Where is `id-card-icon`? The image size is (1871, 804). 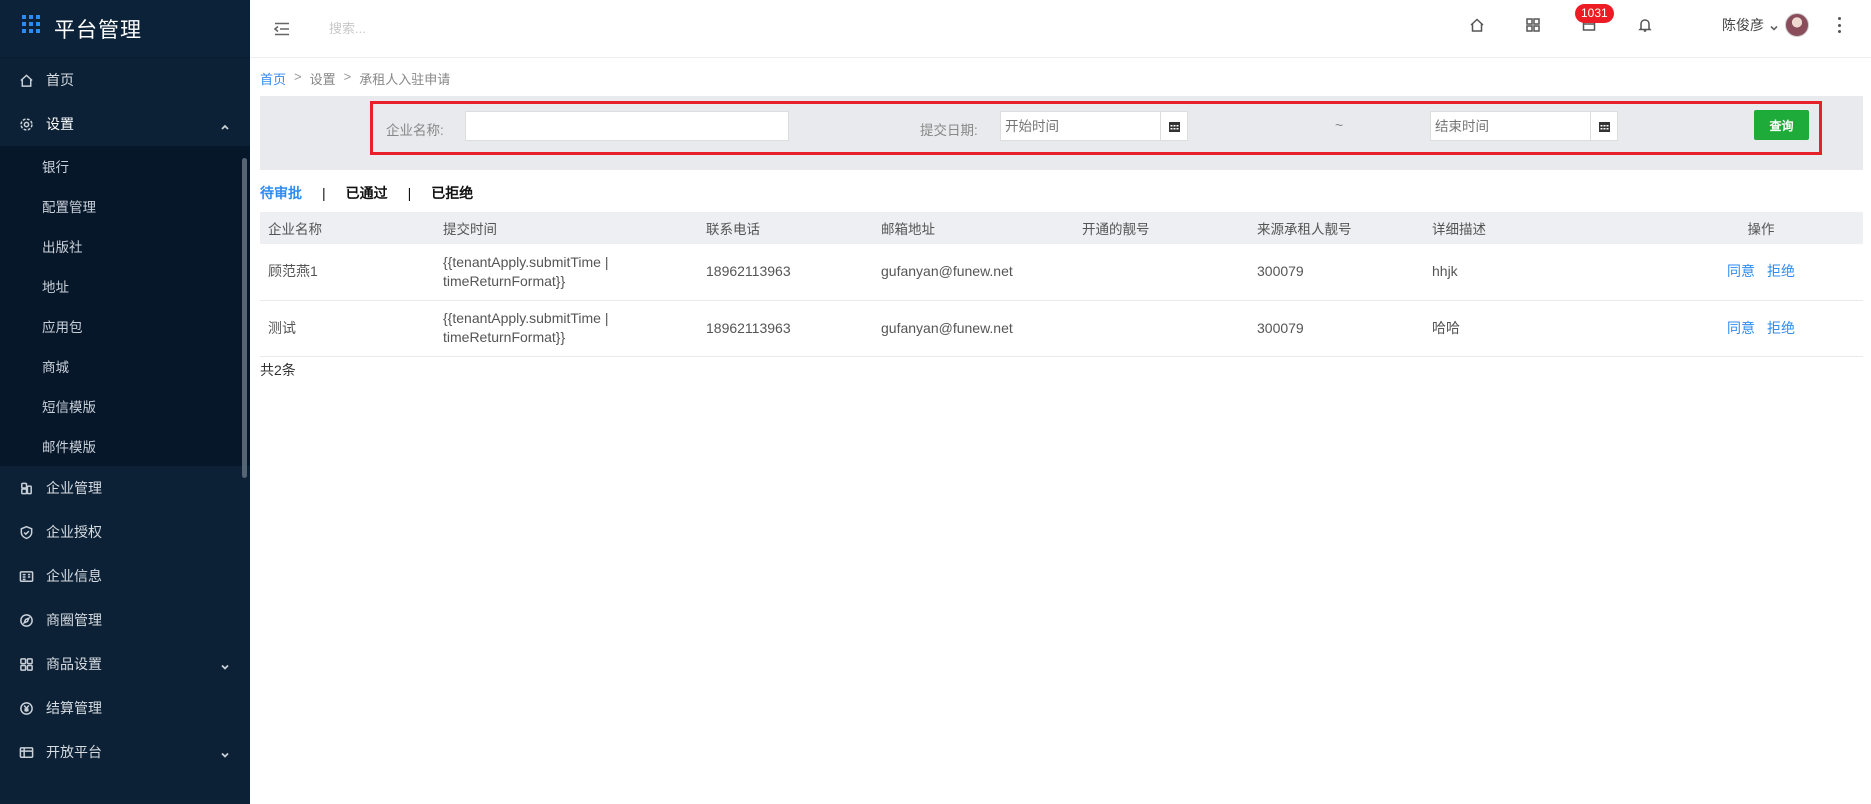 id-card-icon is located at coordinates (26, 576).